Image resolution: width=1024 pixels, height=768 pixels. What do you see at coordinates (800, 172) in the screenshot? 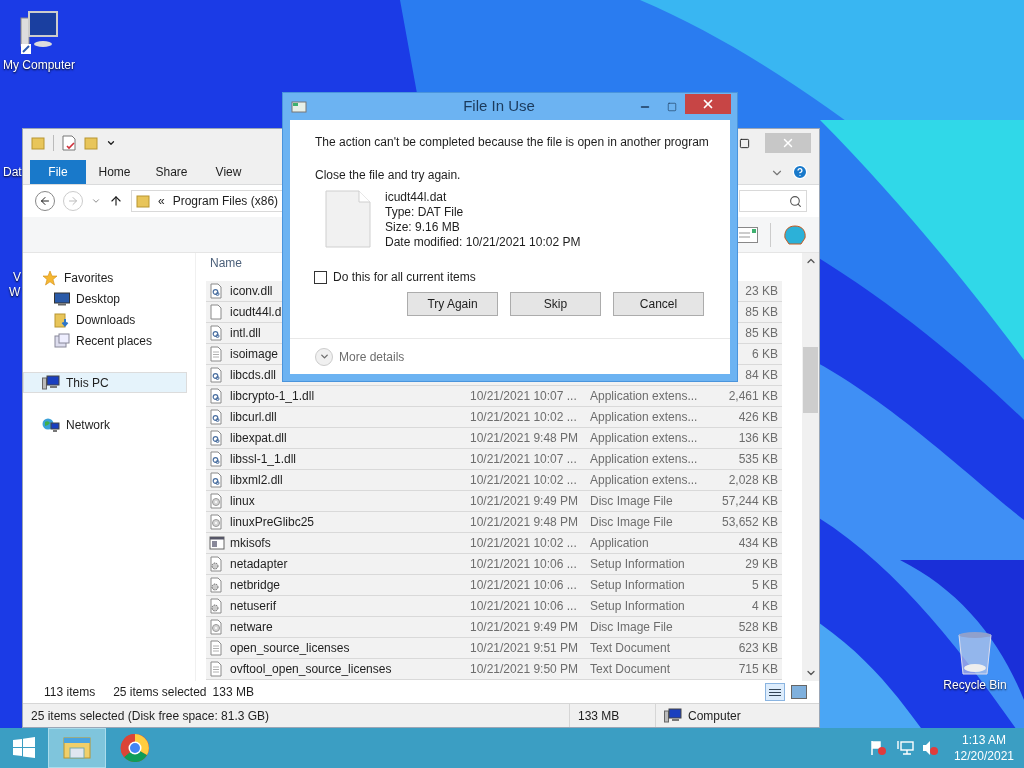
I see `help-icon` at bounding box center [800, 172].